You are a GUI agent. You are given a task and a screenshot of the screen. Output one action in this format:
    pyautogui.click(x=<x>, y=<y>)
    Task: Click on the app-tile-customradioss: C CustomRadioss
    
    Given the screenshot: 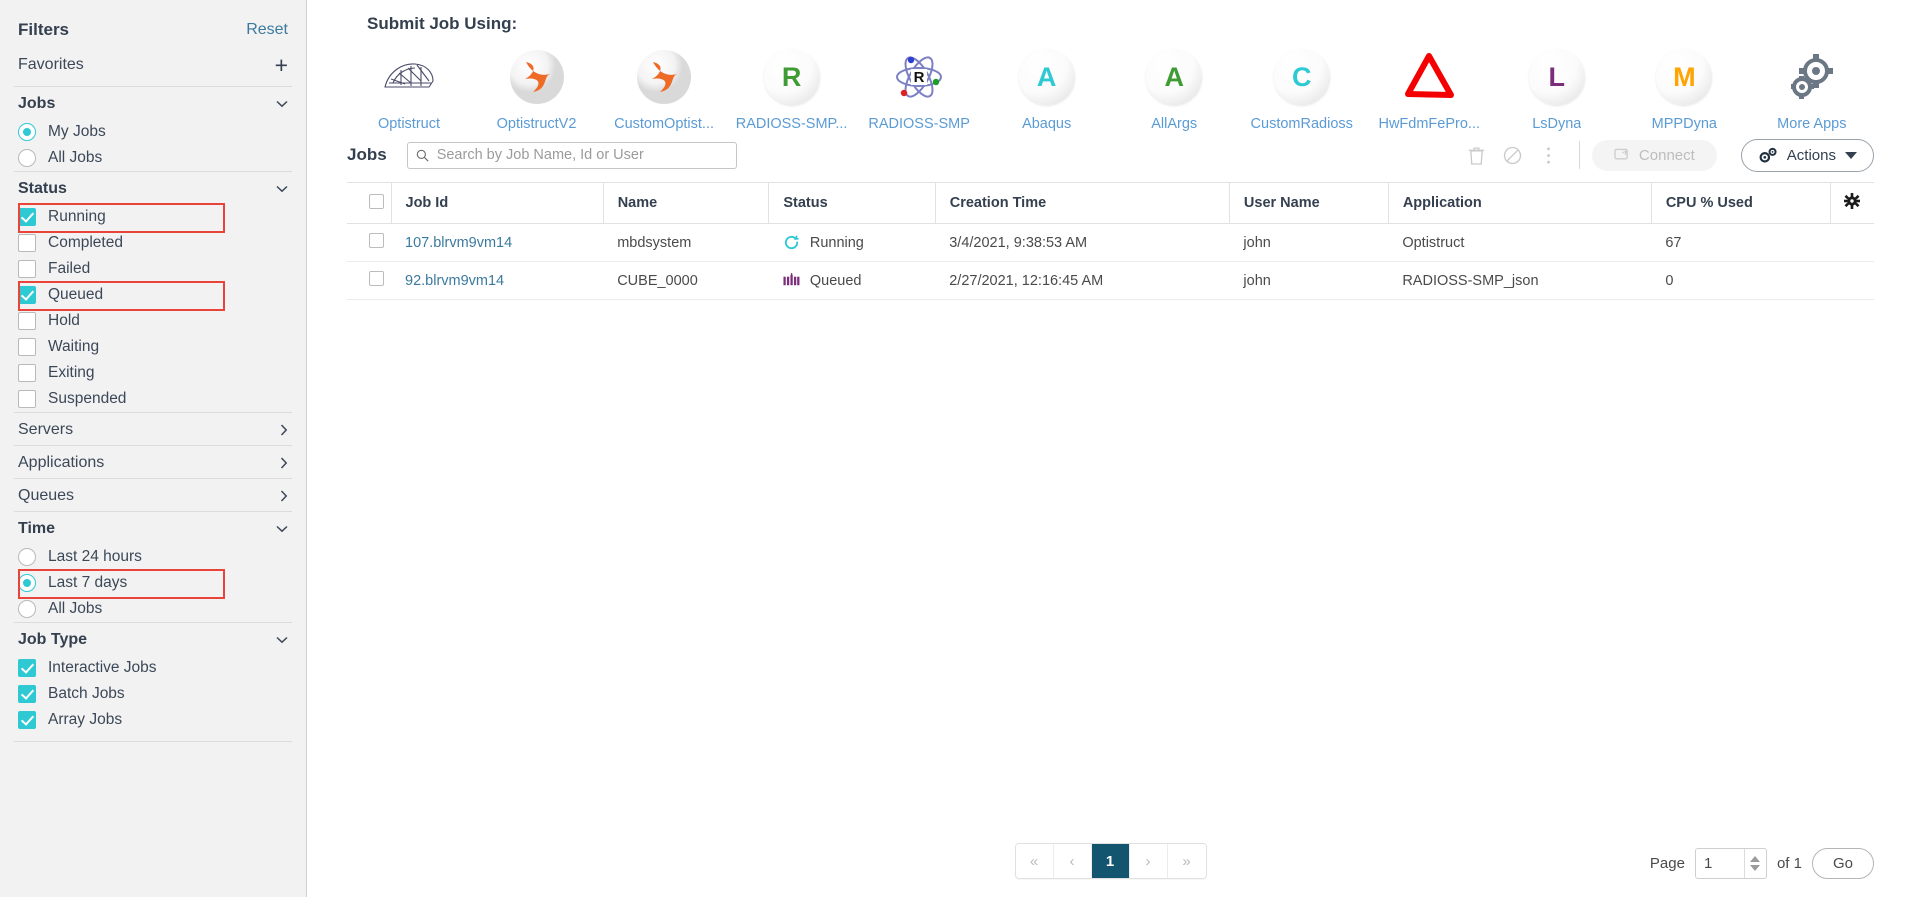 What is the action you would take?
    pyautogui.click(x=1302, y=90)
    